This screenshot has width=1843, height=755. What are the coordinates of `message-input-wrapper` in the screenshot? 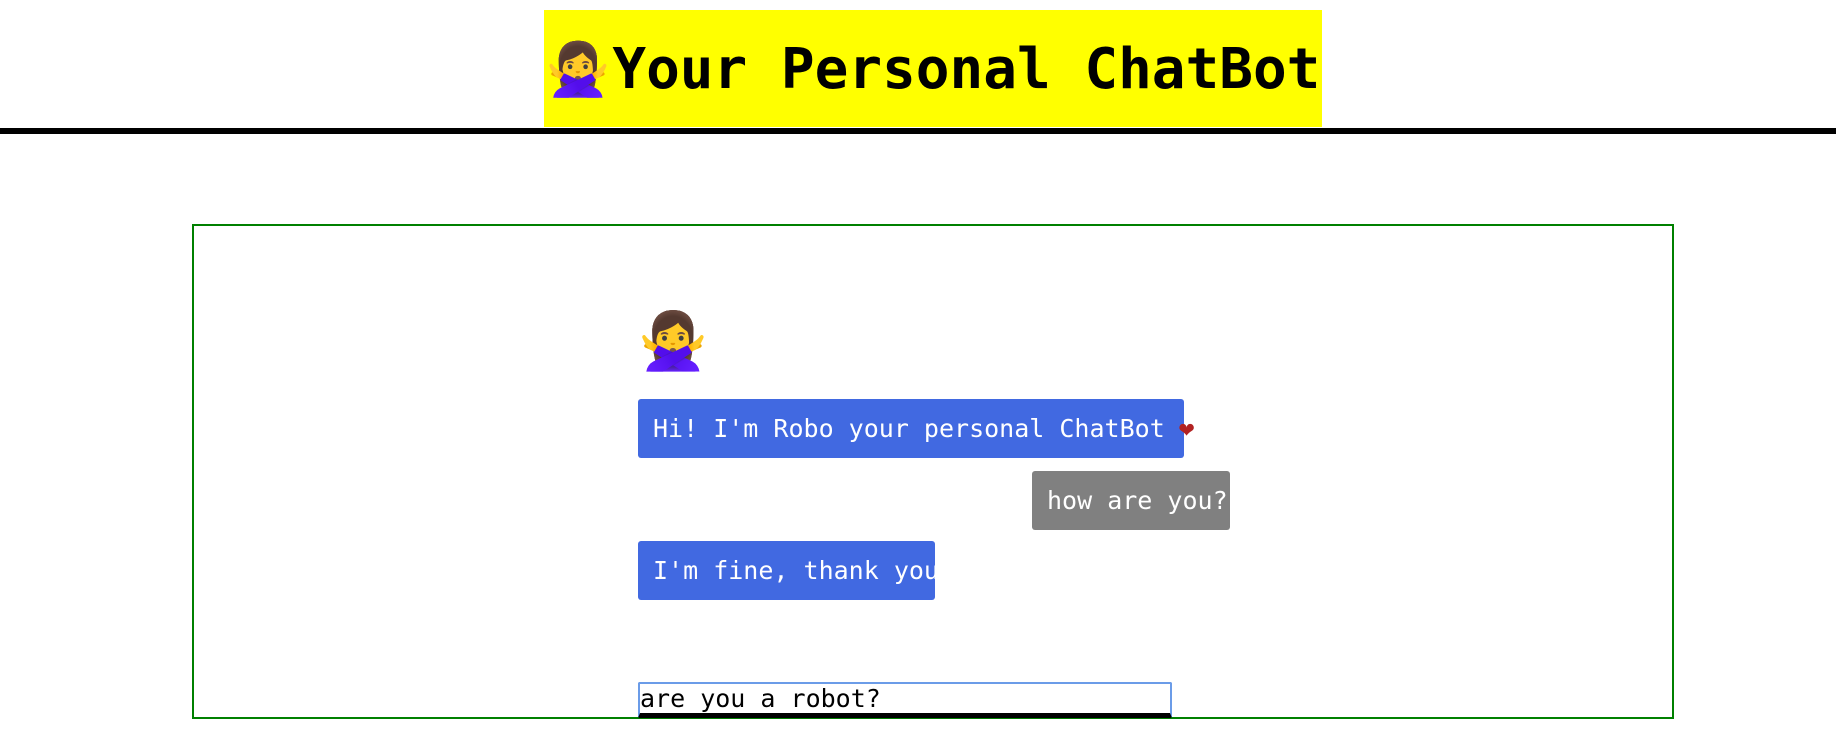 It's located at (905, 700).